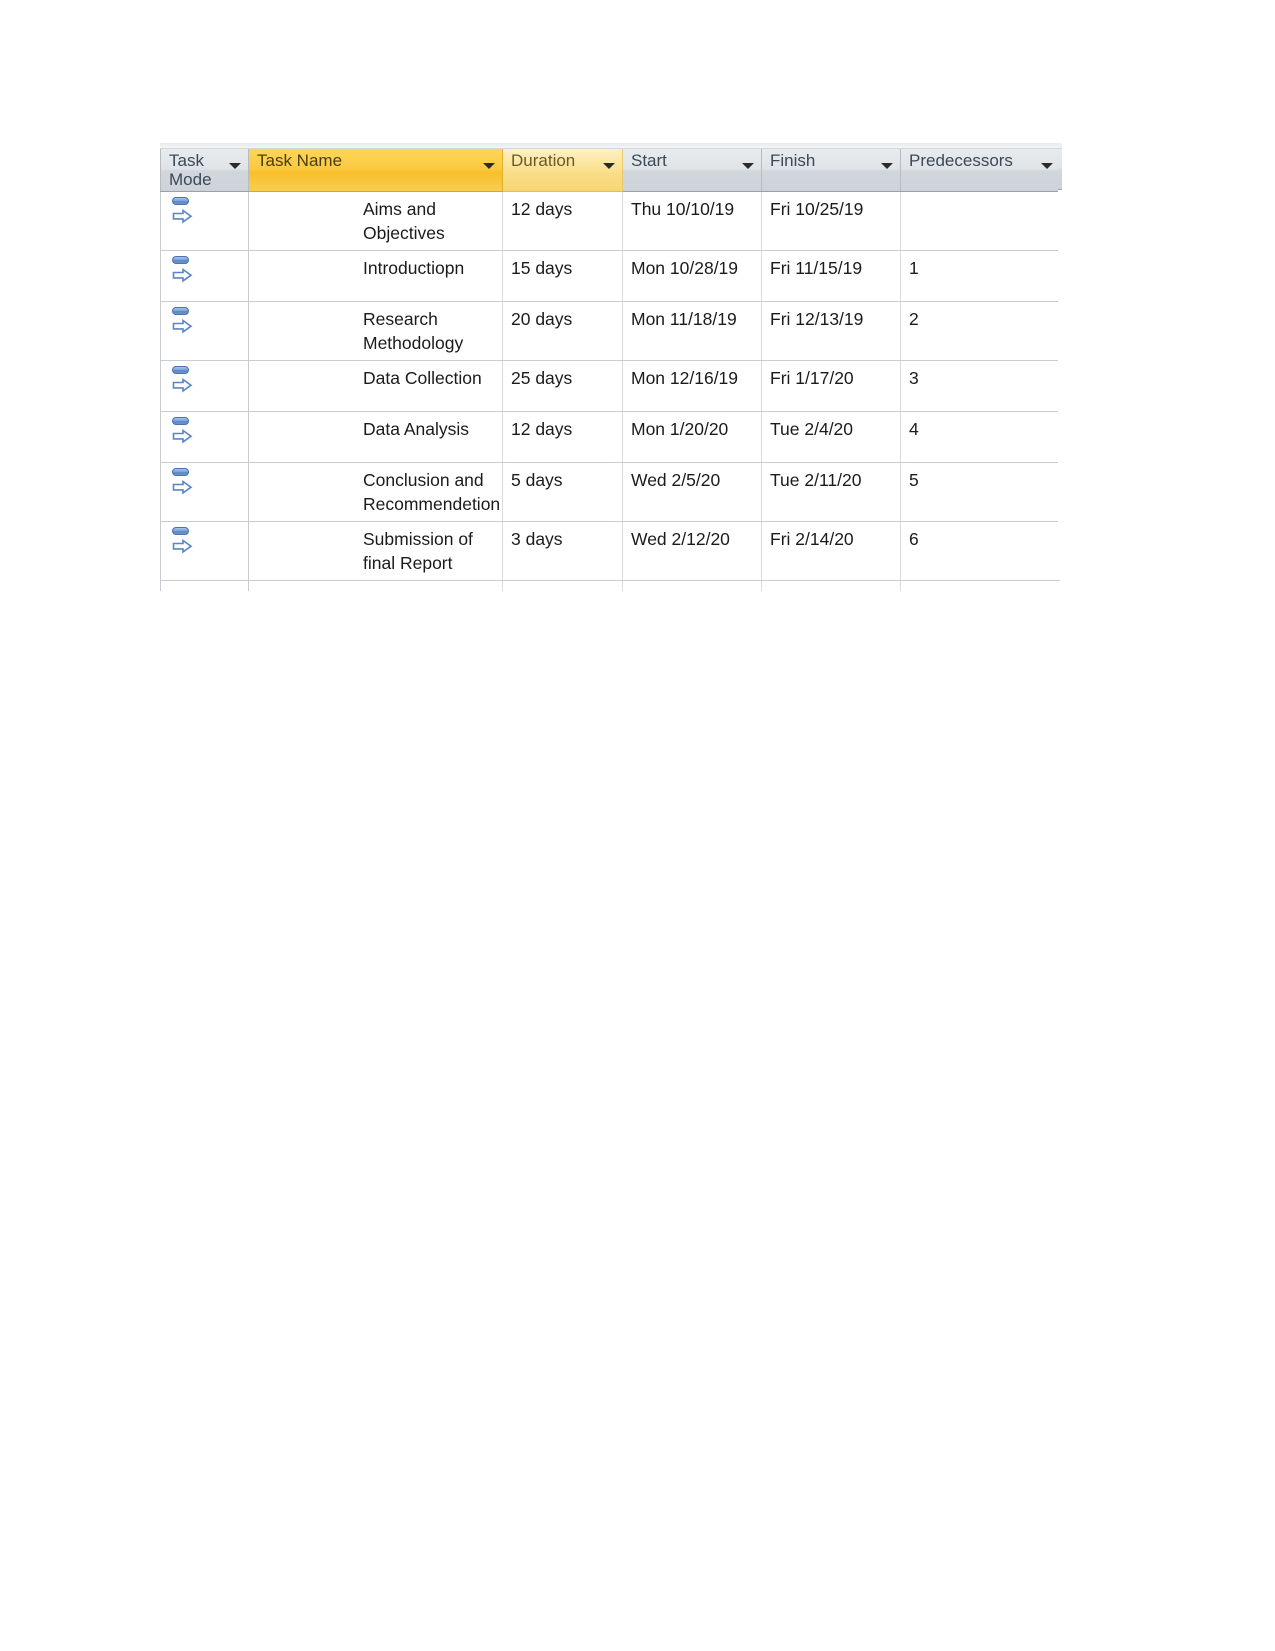  What do you see at coordinates (692, 170) in the screenshot?
I see `column-header-start: Start` at bounding box center [692, 170].